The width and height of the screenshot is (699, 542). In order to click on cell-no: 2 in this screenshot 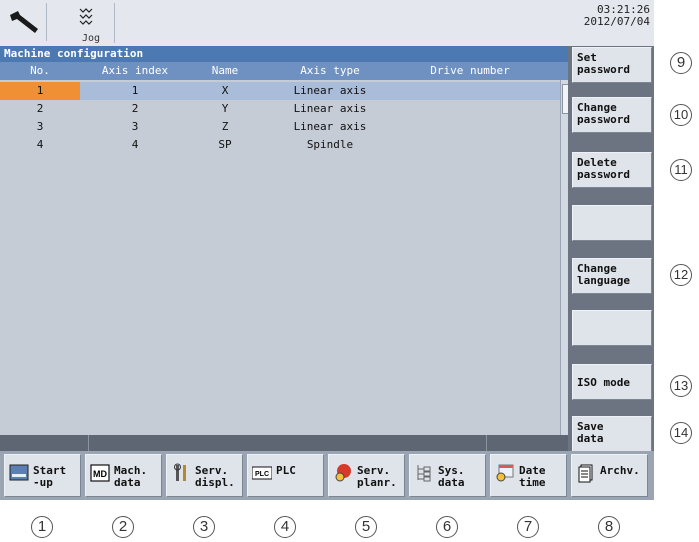, I will do `click(40, 108)`.